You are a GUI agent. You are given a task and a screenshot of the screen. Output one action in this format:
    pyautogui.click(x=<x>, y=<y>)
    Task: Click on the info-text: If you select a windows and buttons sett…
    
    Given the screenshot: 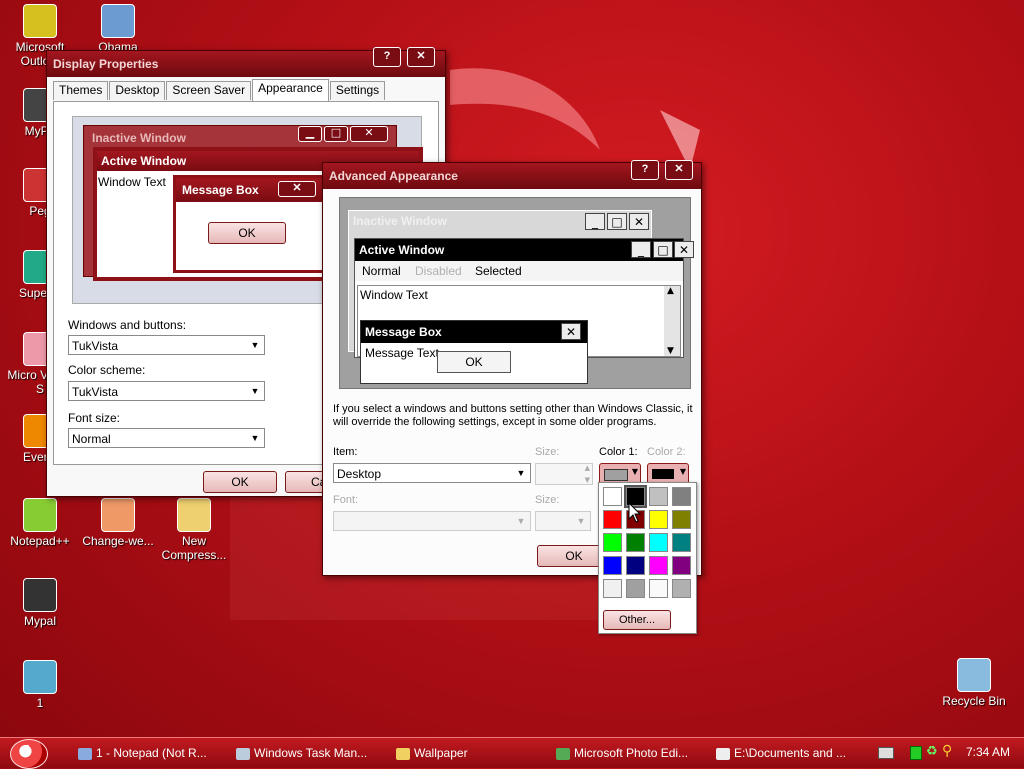 What is the action you would take?
    pyautogui.click(x=513, y=415)
    